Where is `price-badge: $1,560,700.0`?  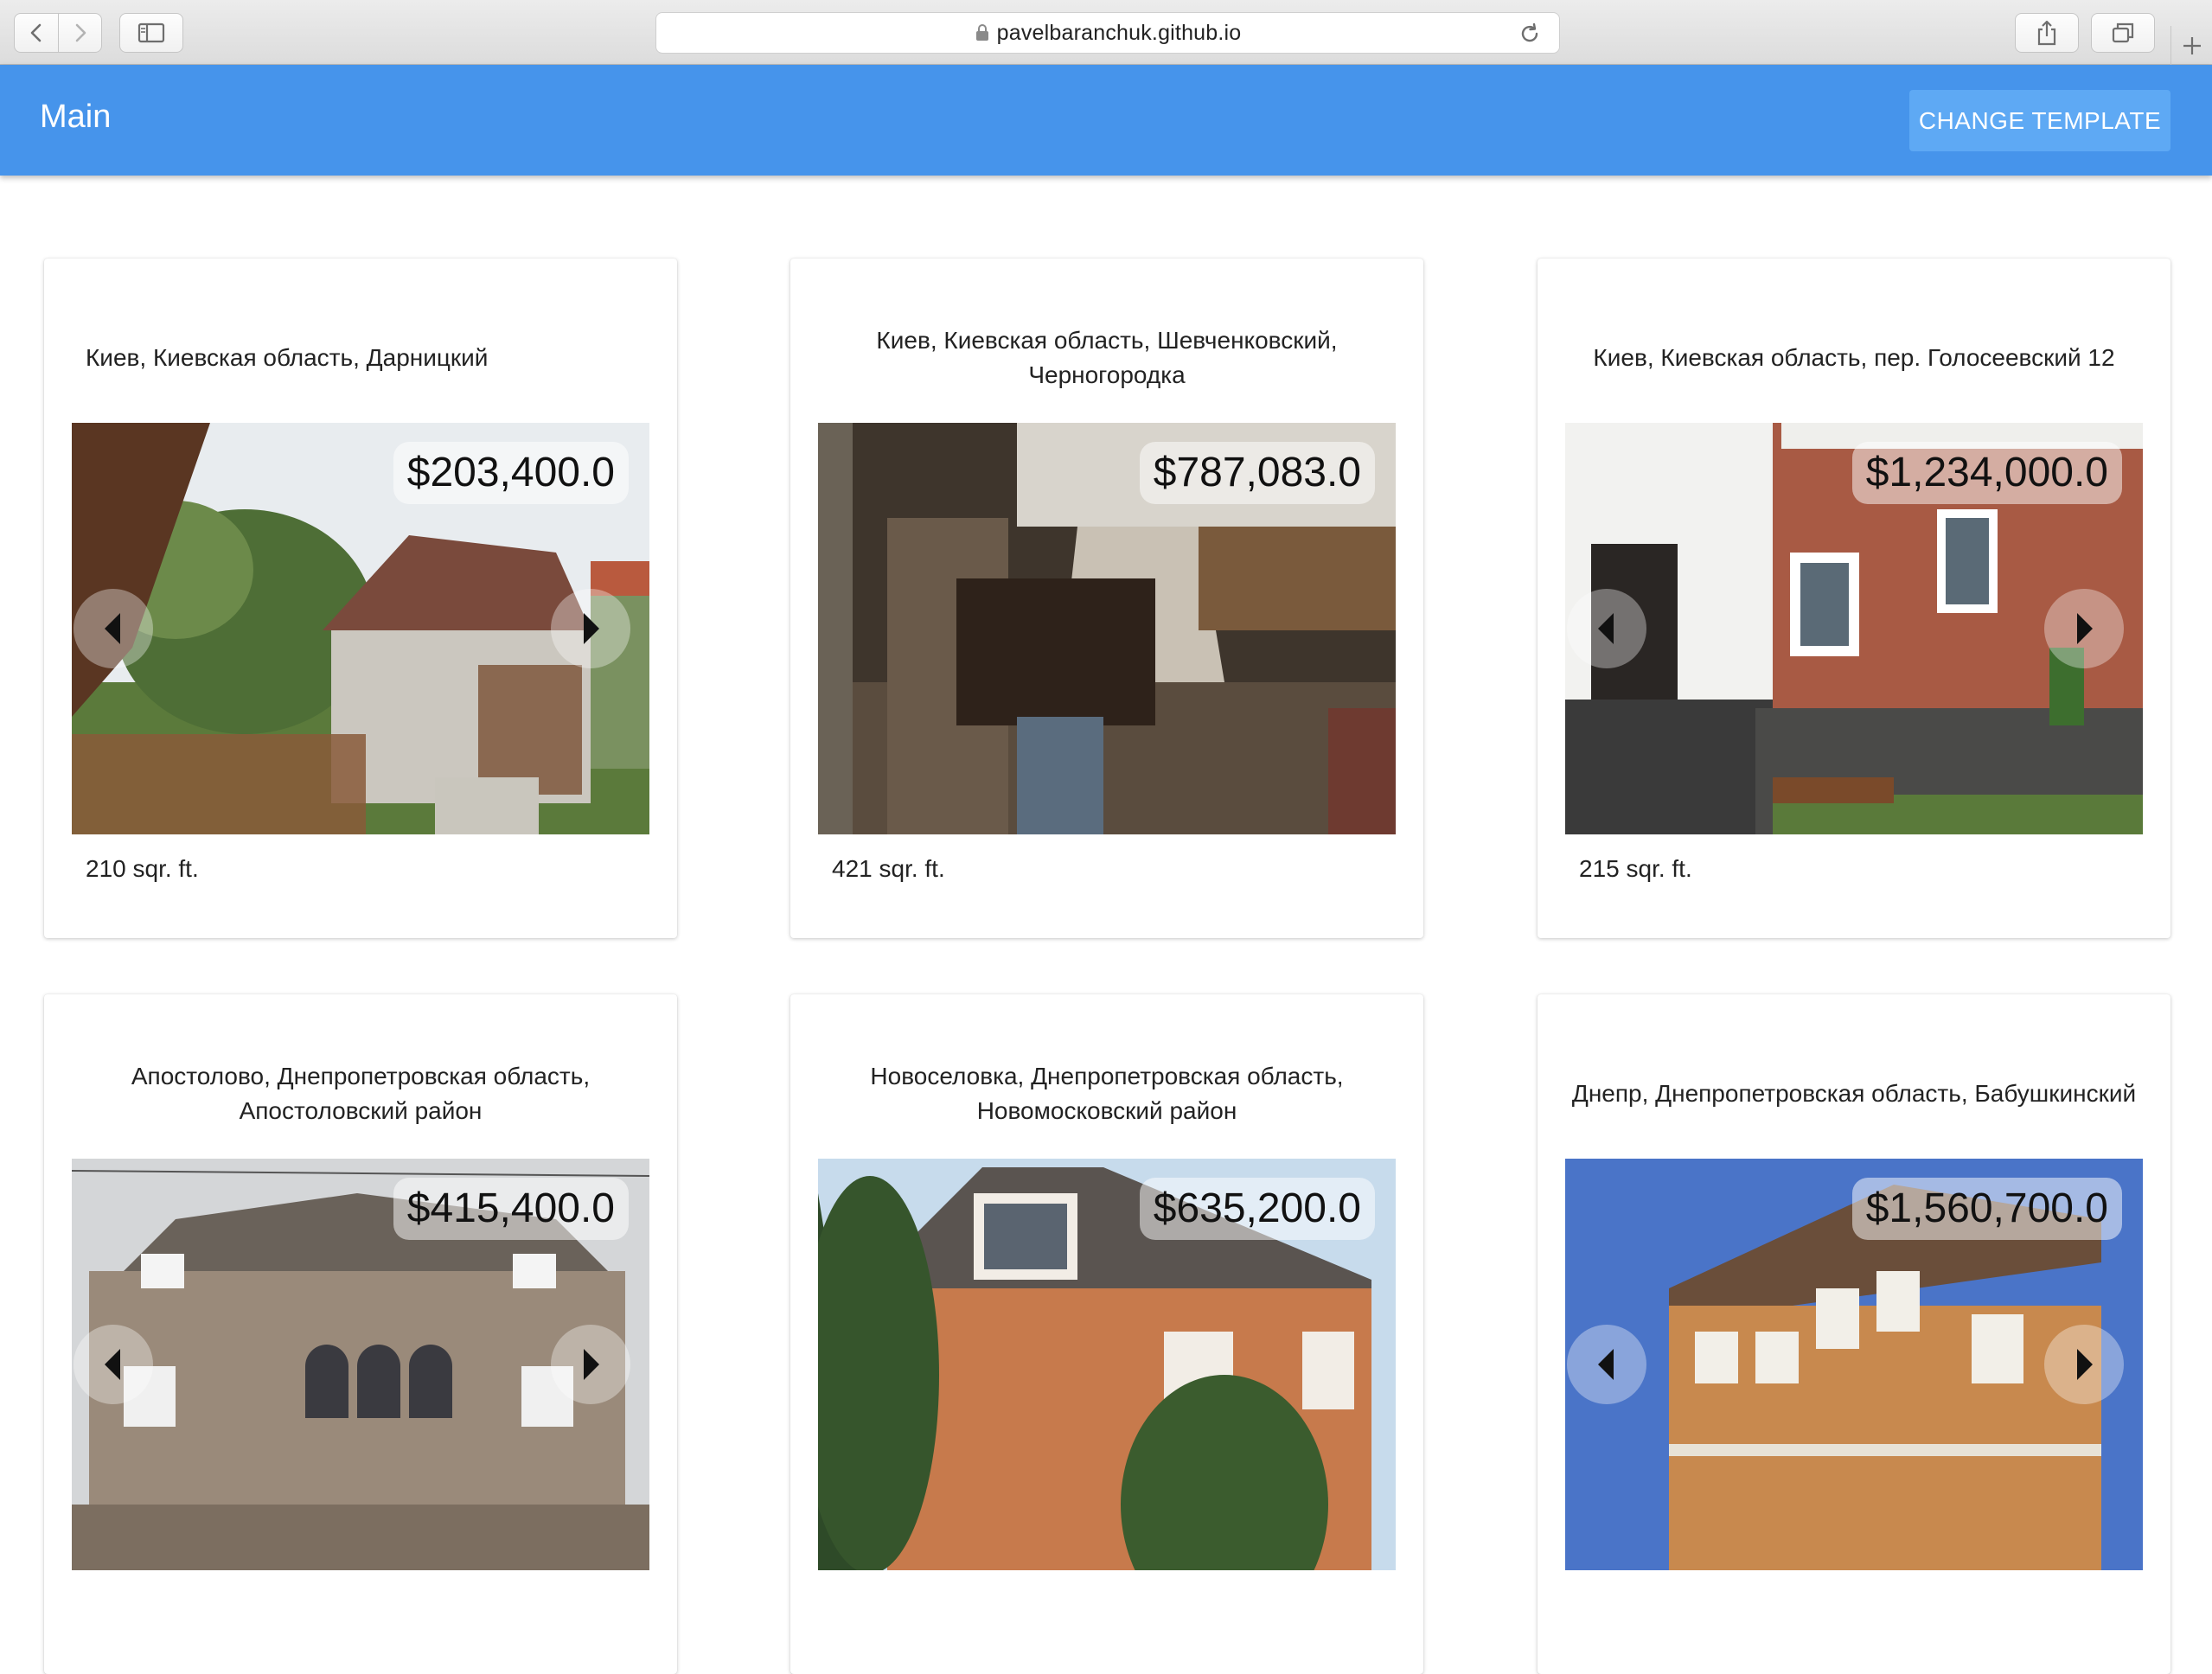
price-badge: $1,560,700.0 is located at coordinates (1986, 1209).